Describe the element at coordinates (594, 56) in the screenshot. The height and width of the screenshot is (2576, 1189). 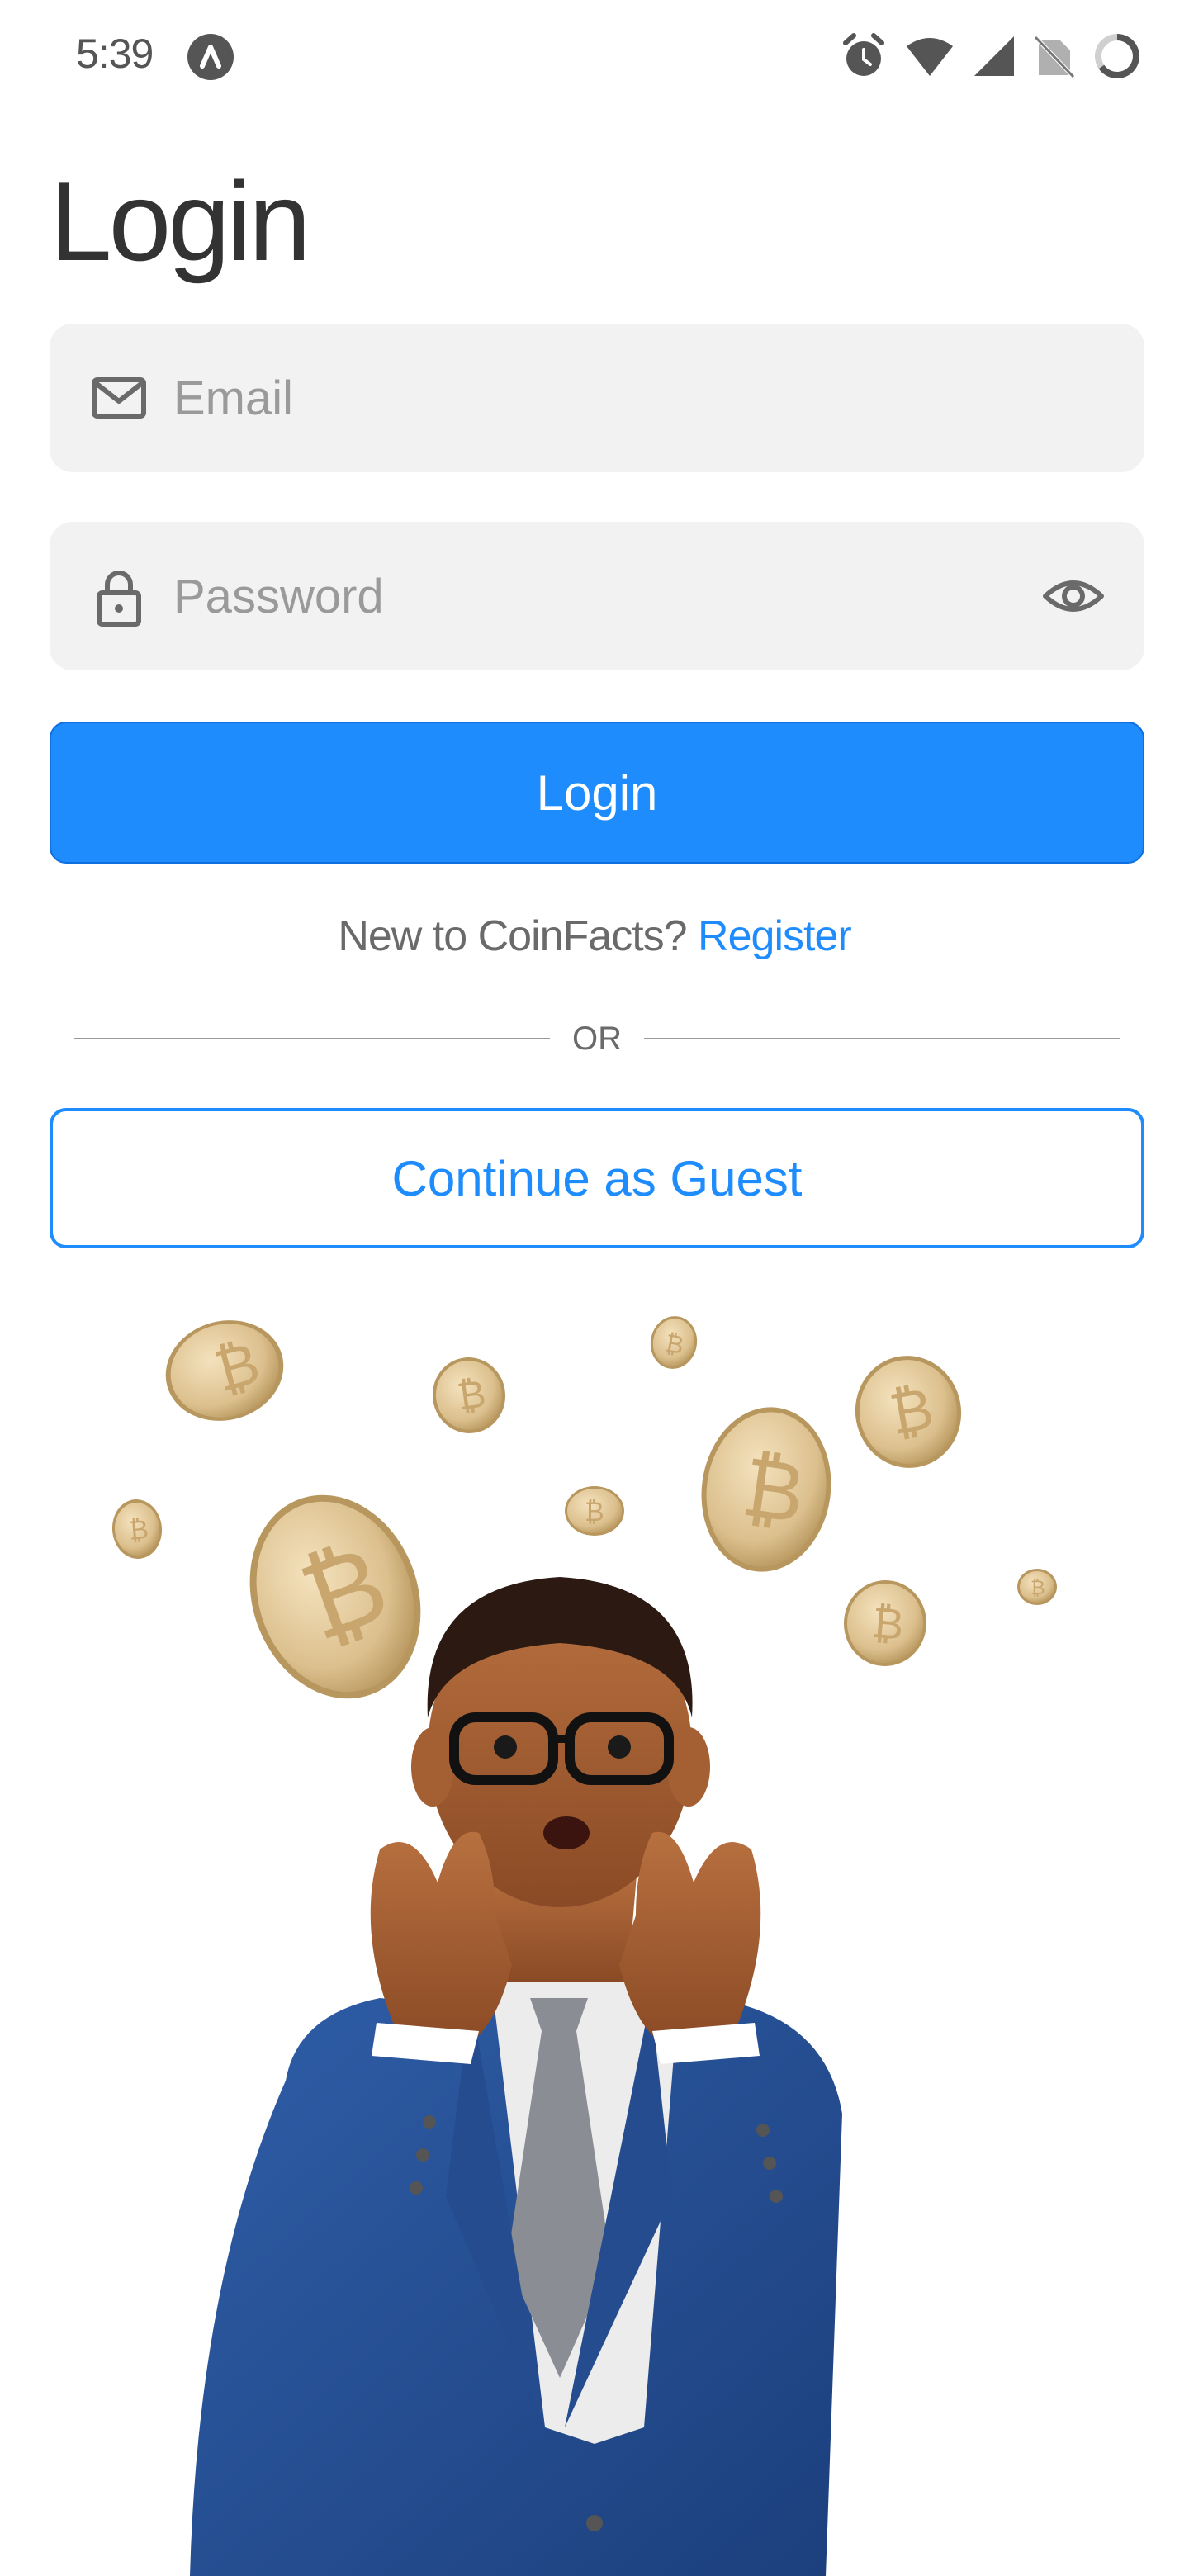
I see `status-bar: 5:39` at that location.